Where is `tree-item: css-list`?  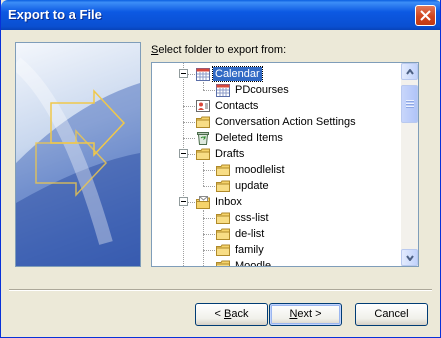
tree-item: css-list is located at coordinates (276, 218).